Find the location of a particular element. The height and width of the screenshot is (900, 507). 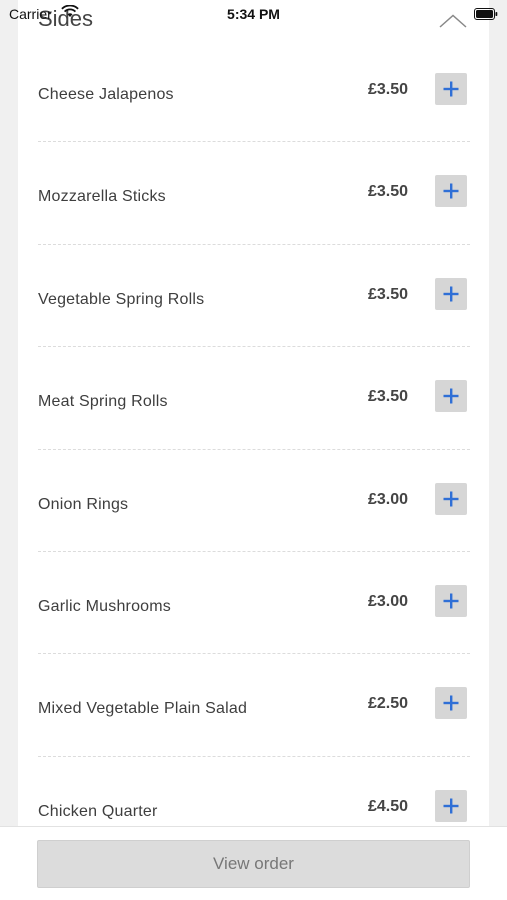

list-item: Meat Spring Rolls £3.50 is located at coordinates (254, 398).